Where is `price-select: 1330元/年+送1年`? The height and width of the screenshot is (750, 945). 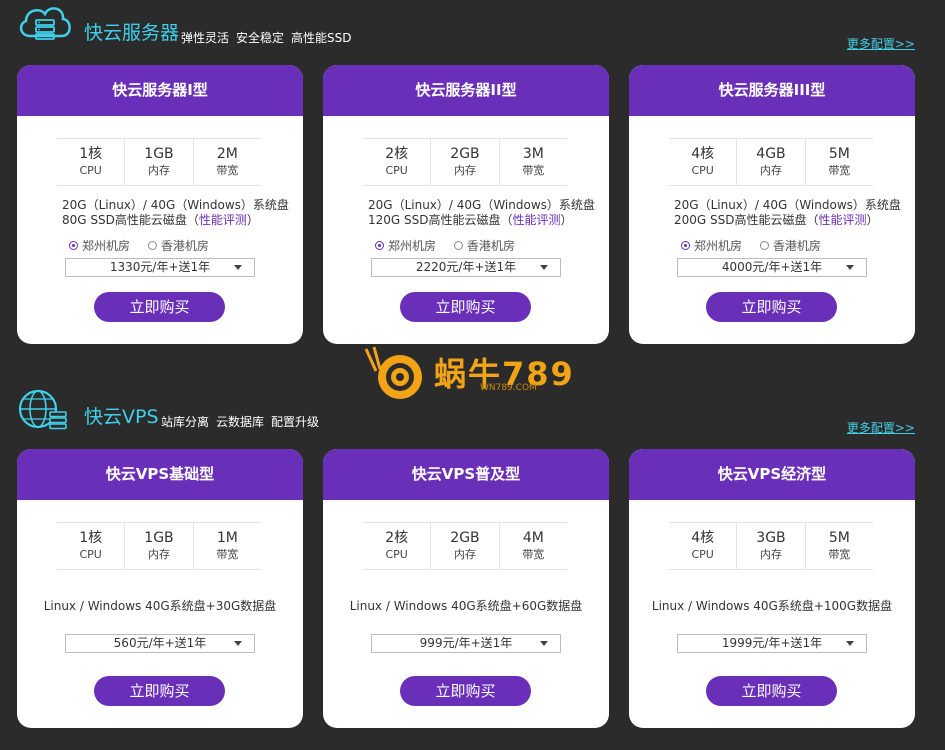 price-select: 1330元/年+送1年 is located at coordinates (160, 267).